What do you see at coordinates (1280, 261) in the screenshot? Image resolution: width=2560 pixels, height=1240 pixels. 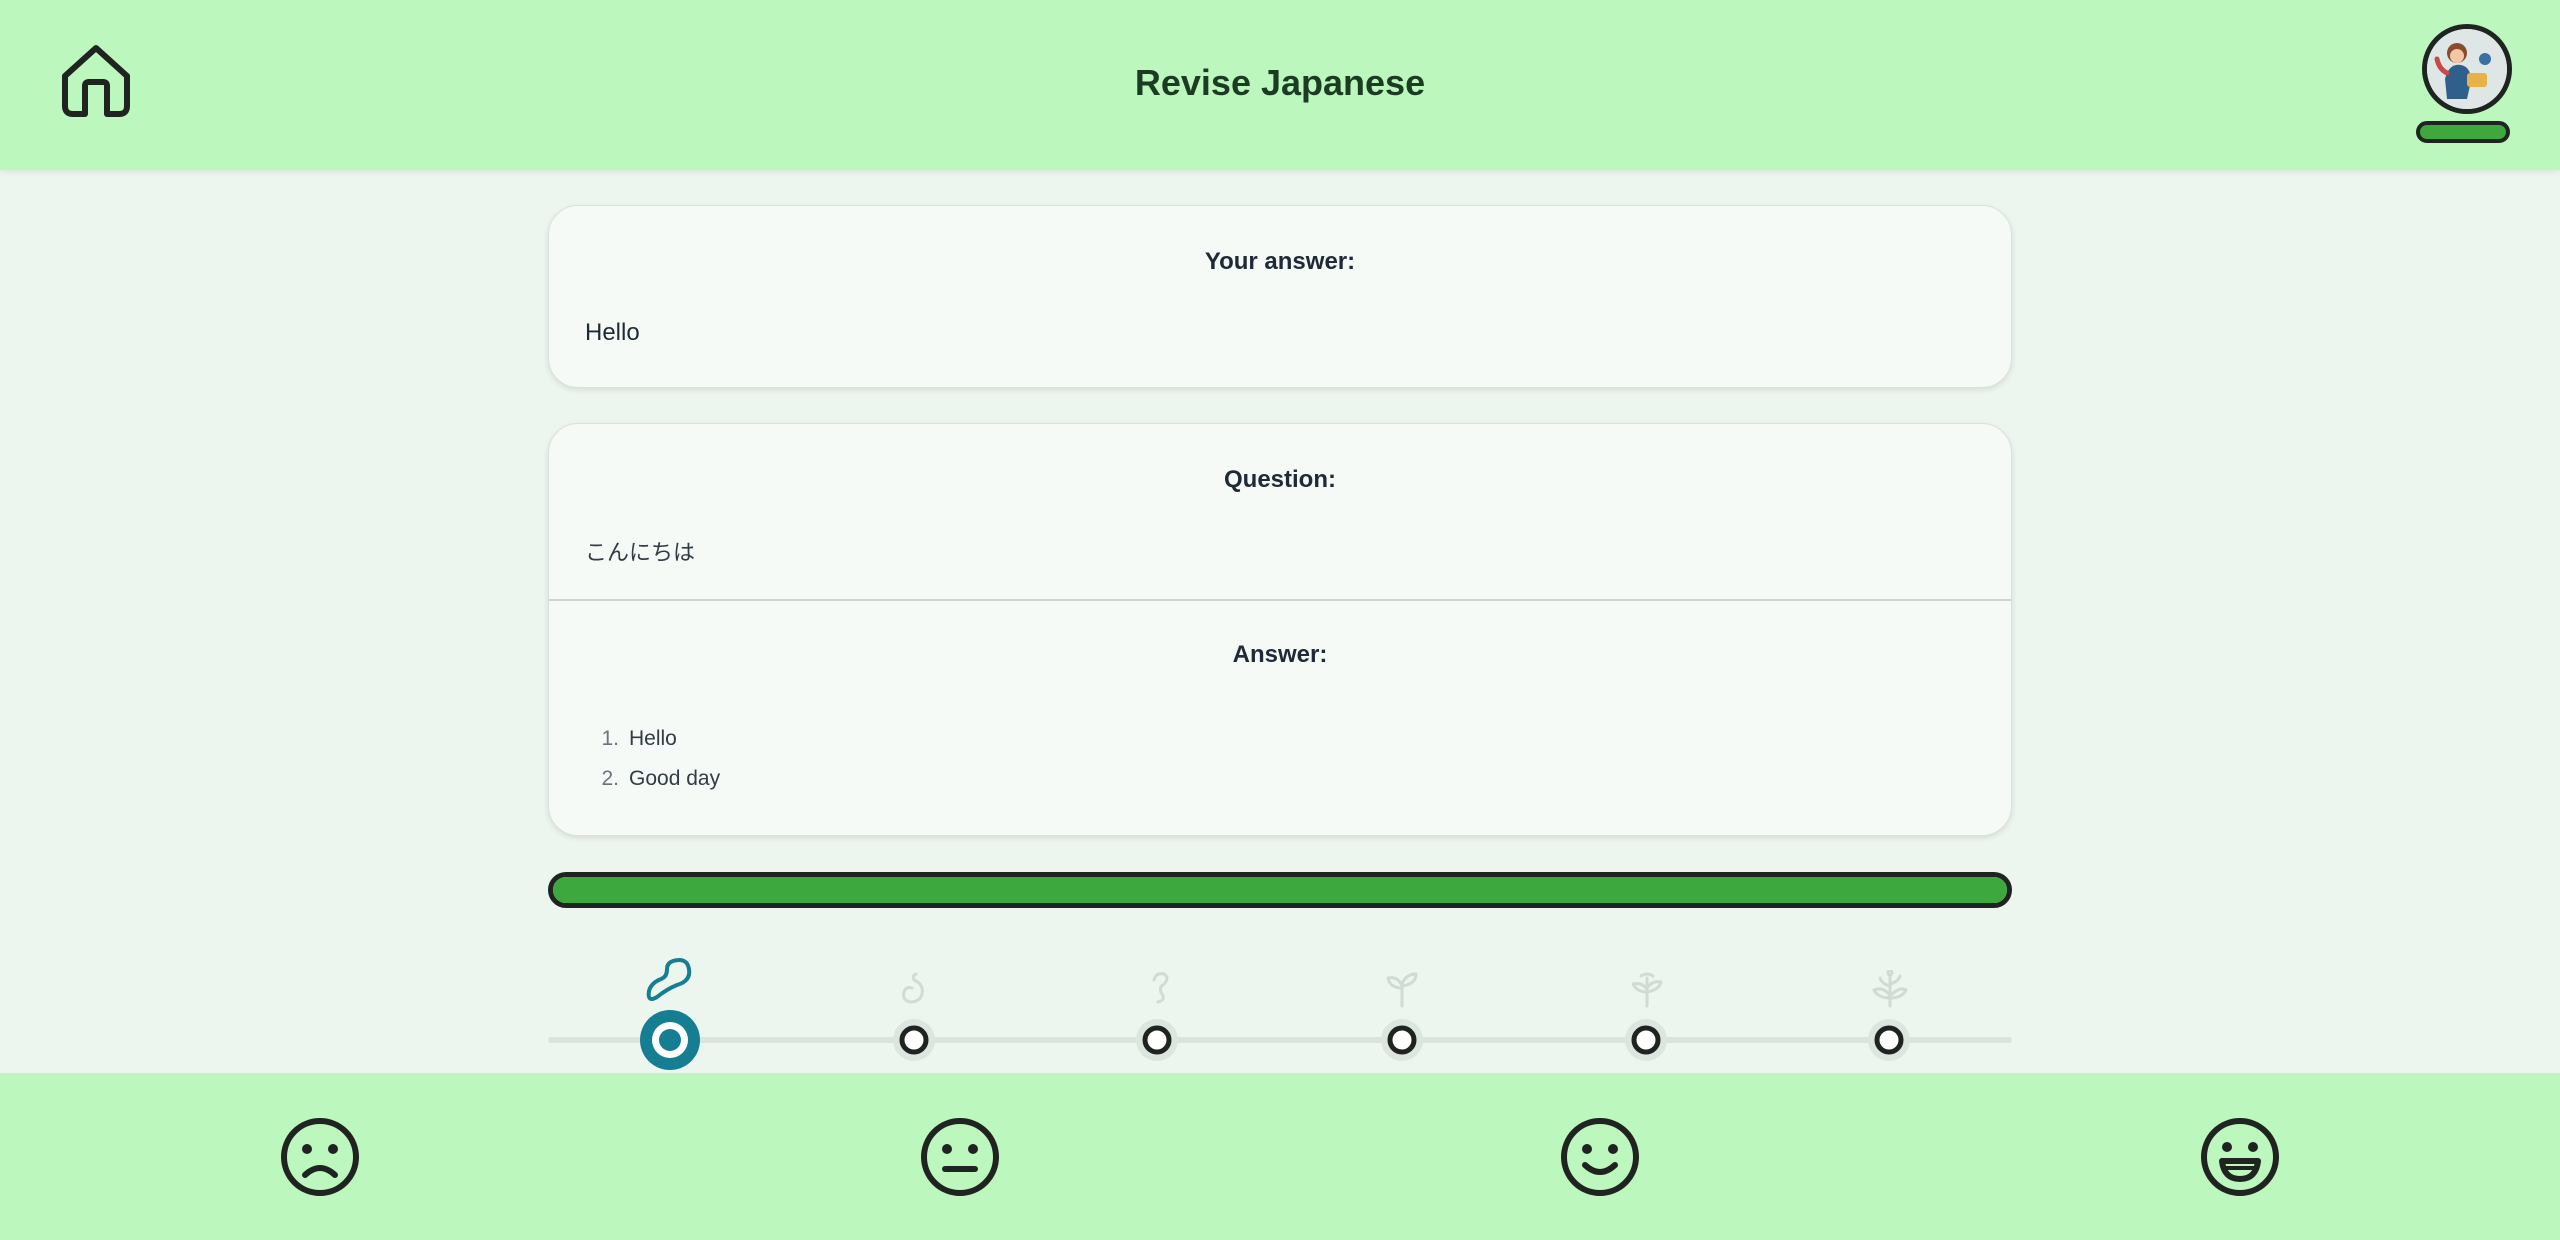 I see `user-answer-heading: Your answer:` at bounding box center [1280, 261].